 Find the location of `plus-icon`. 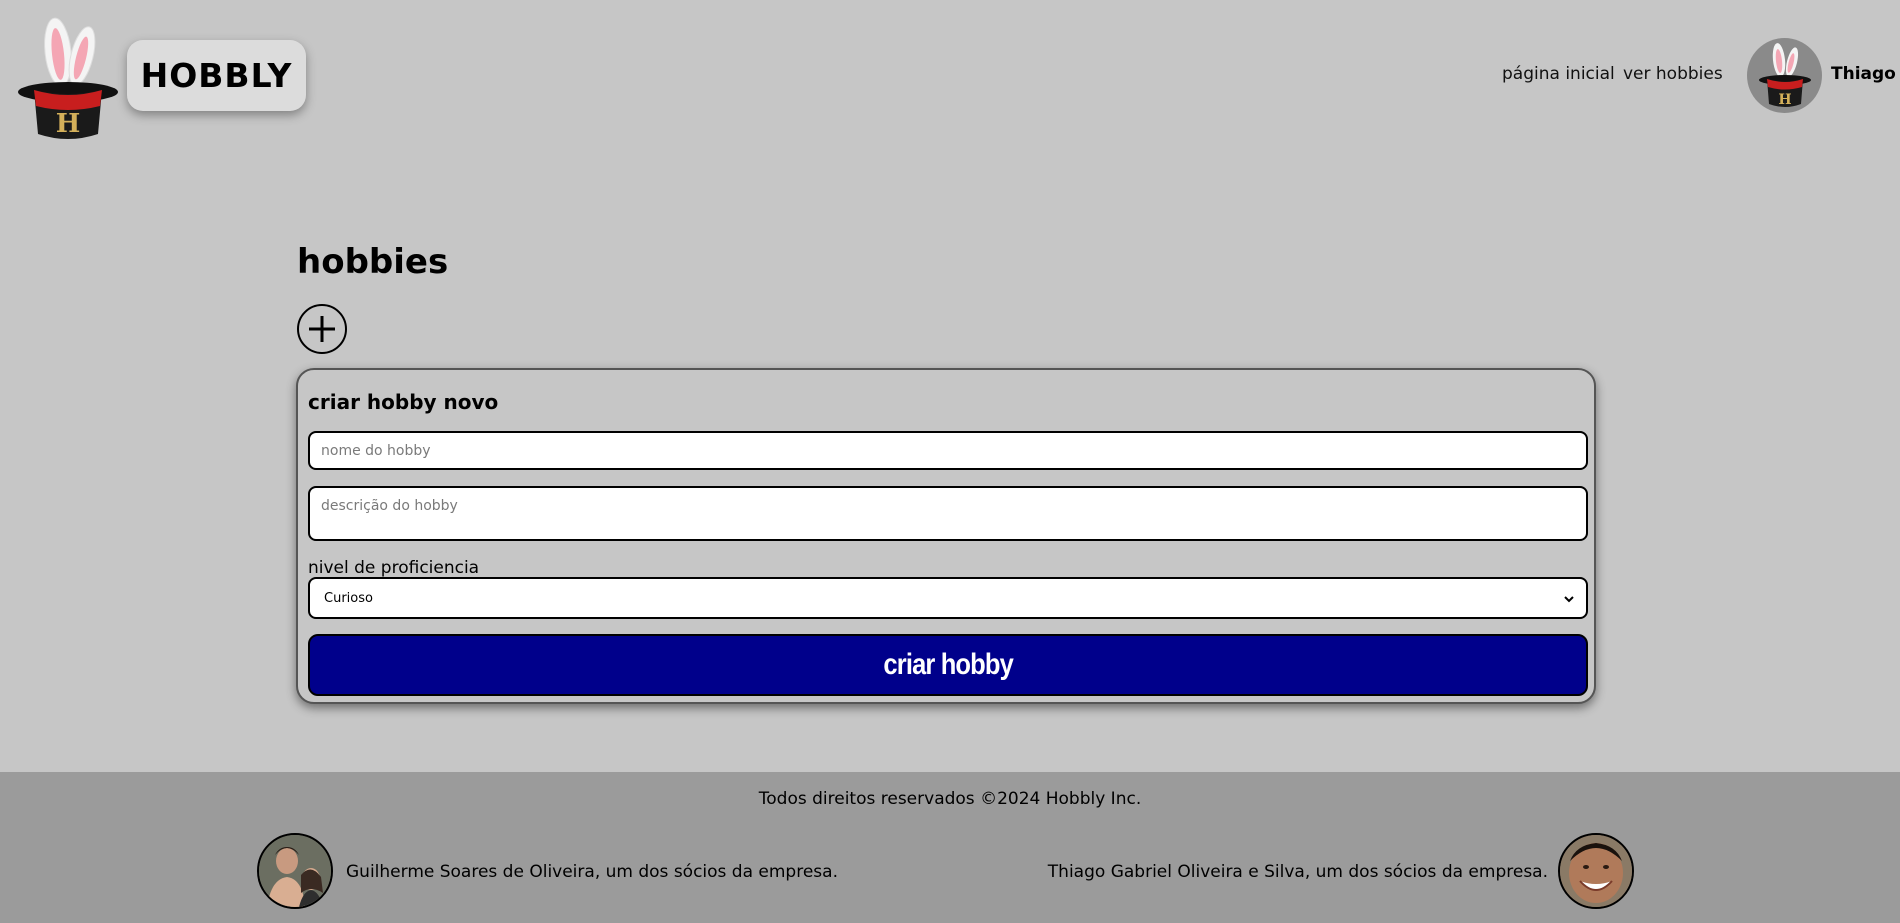

plus-icon is located at coordinates (322, 329).